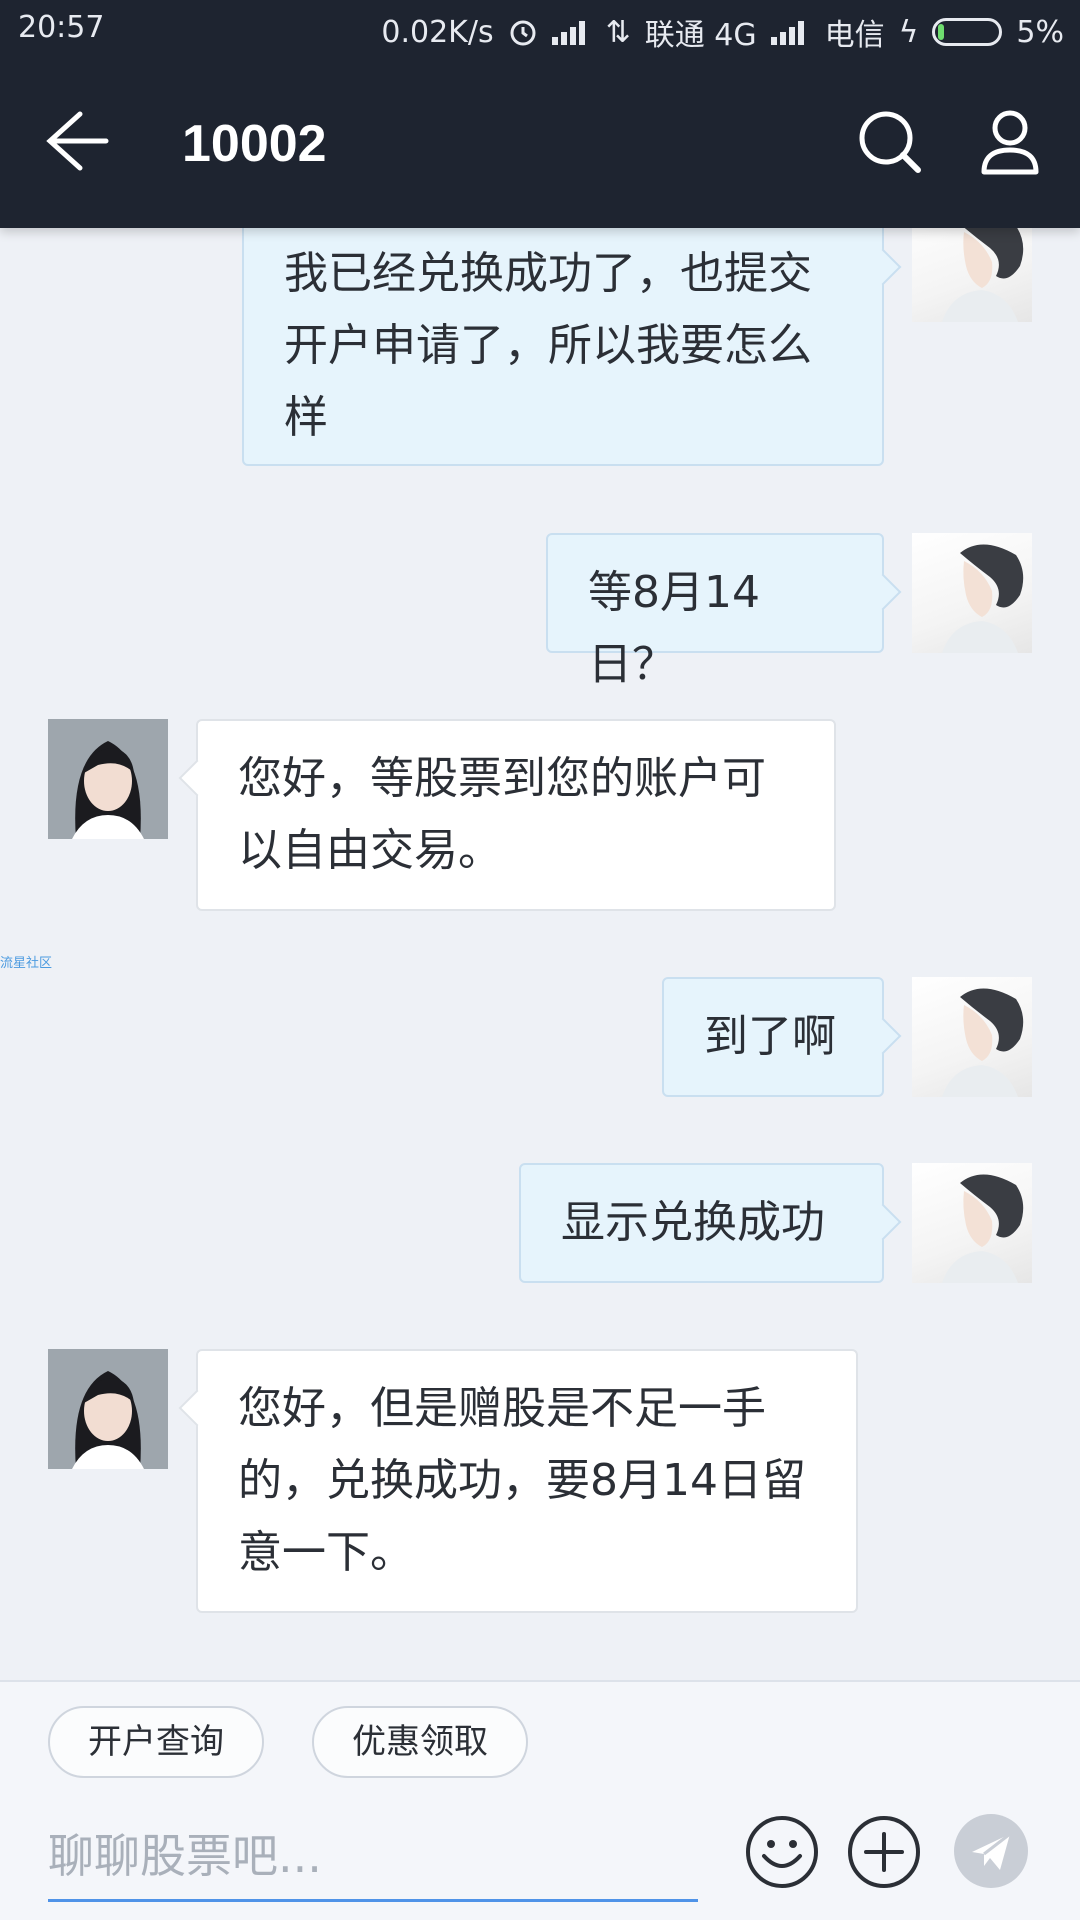 This screenshot has height=1920, width=1080. I want to click on quick-action-account-query: 开户查询, so click(156, 1742).